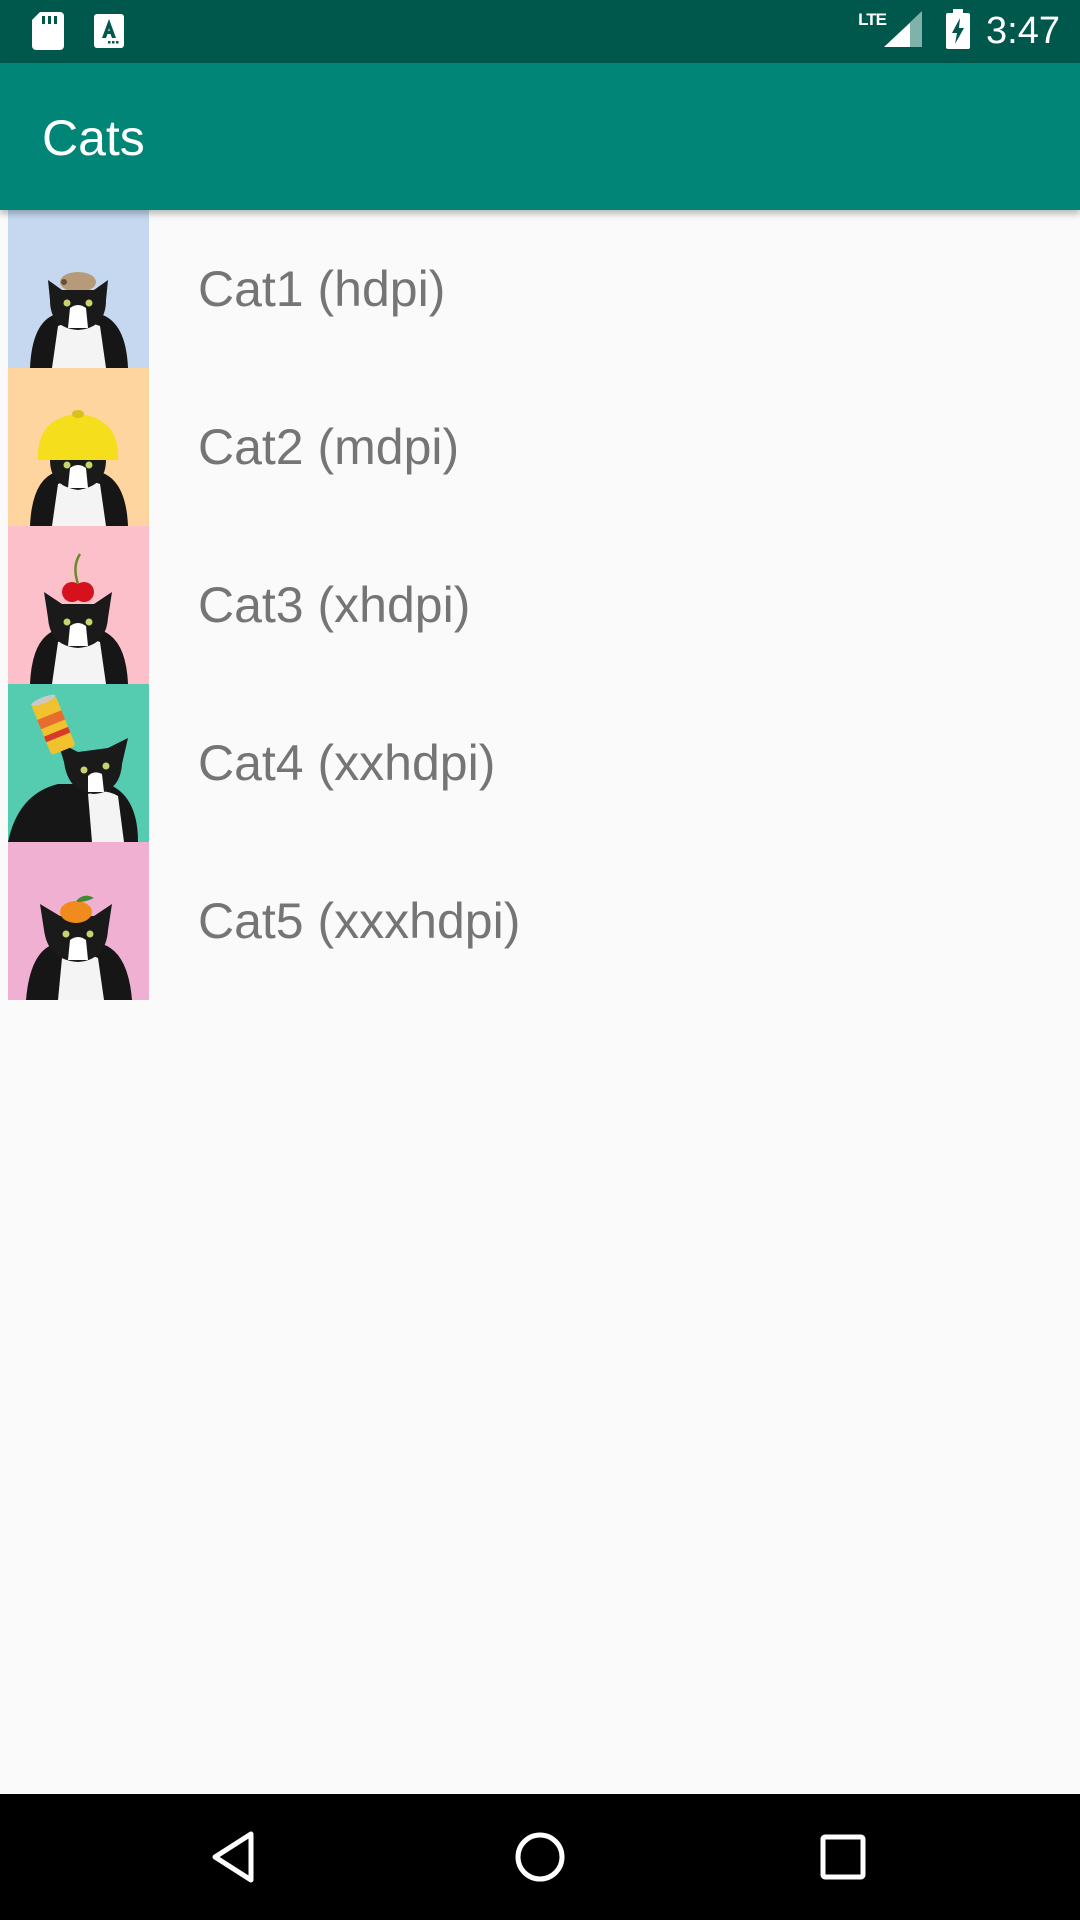  Describe the element at coordinates (540, 763) in the screenshot. I see `list-item: Cat4 (xxhdpi)` at that location.